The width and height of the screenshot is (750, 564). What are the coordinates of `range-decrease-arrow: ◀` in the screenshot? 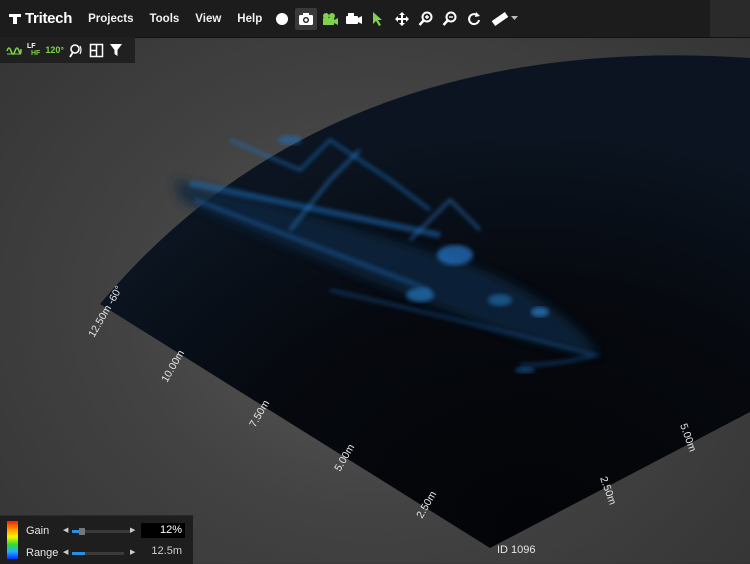 It's located at (65, 552).